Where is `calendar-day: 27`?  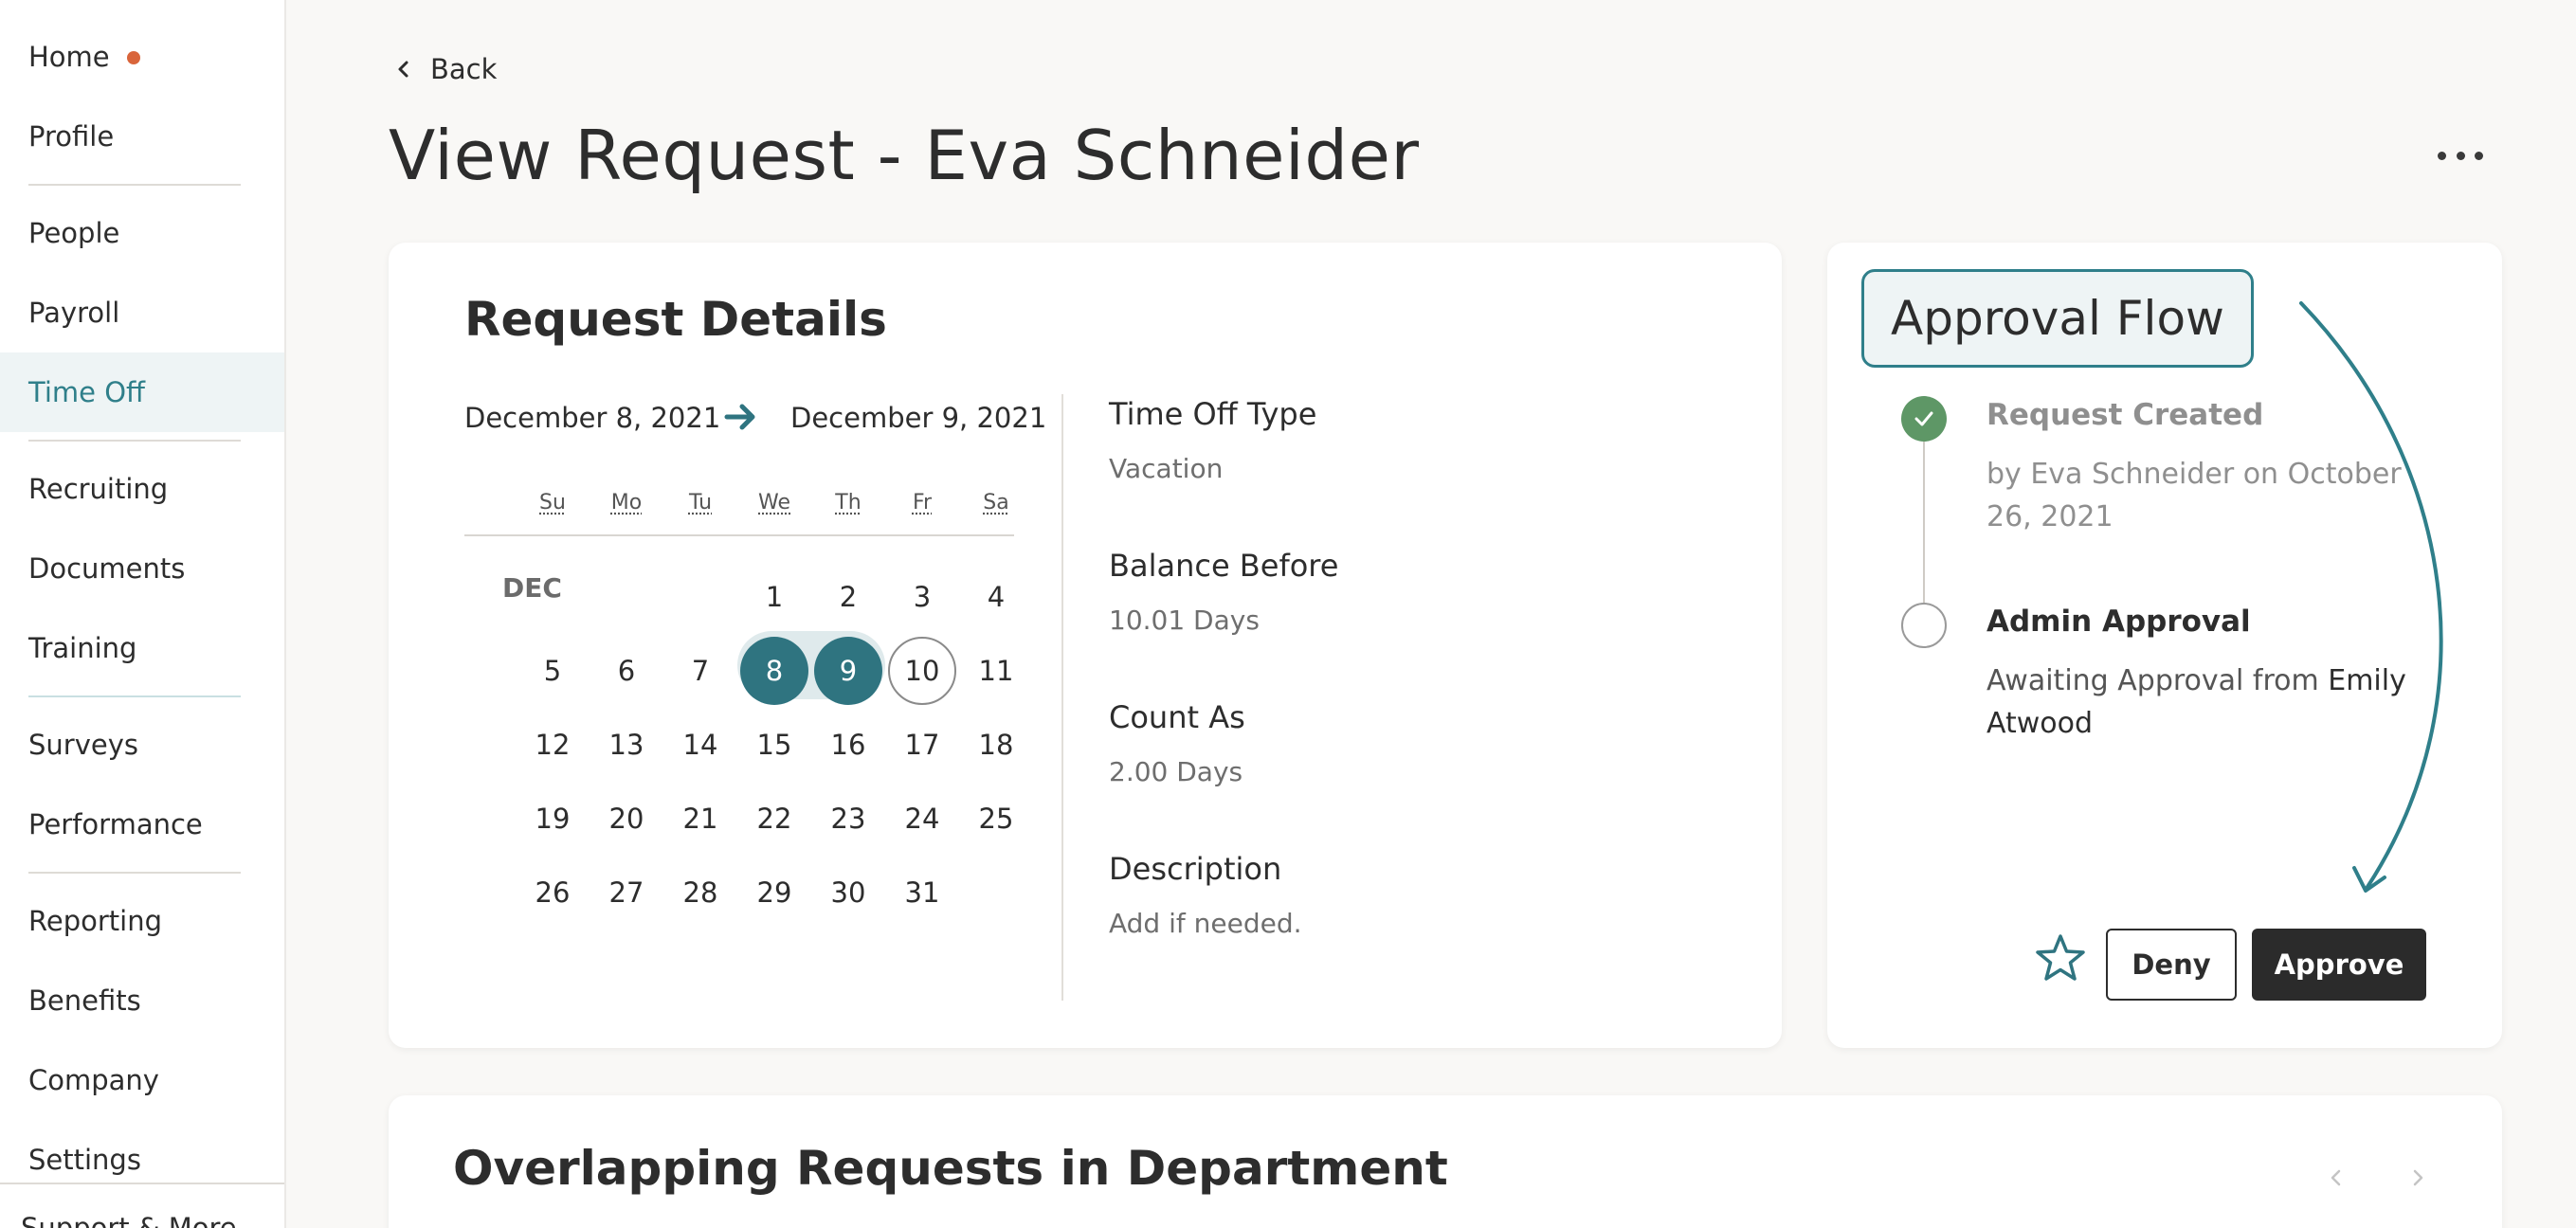 calendar-day: 27 is located at coordinates (626, 892).